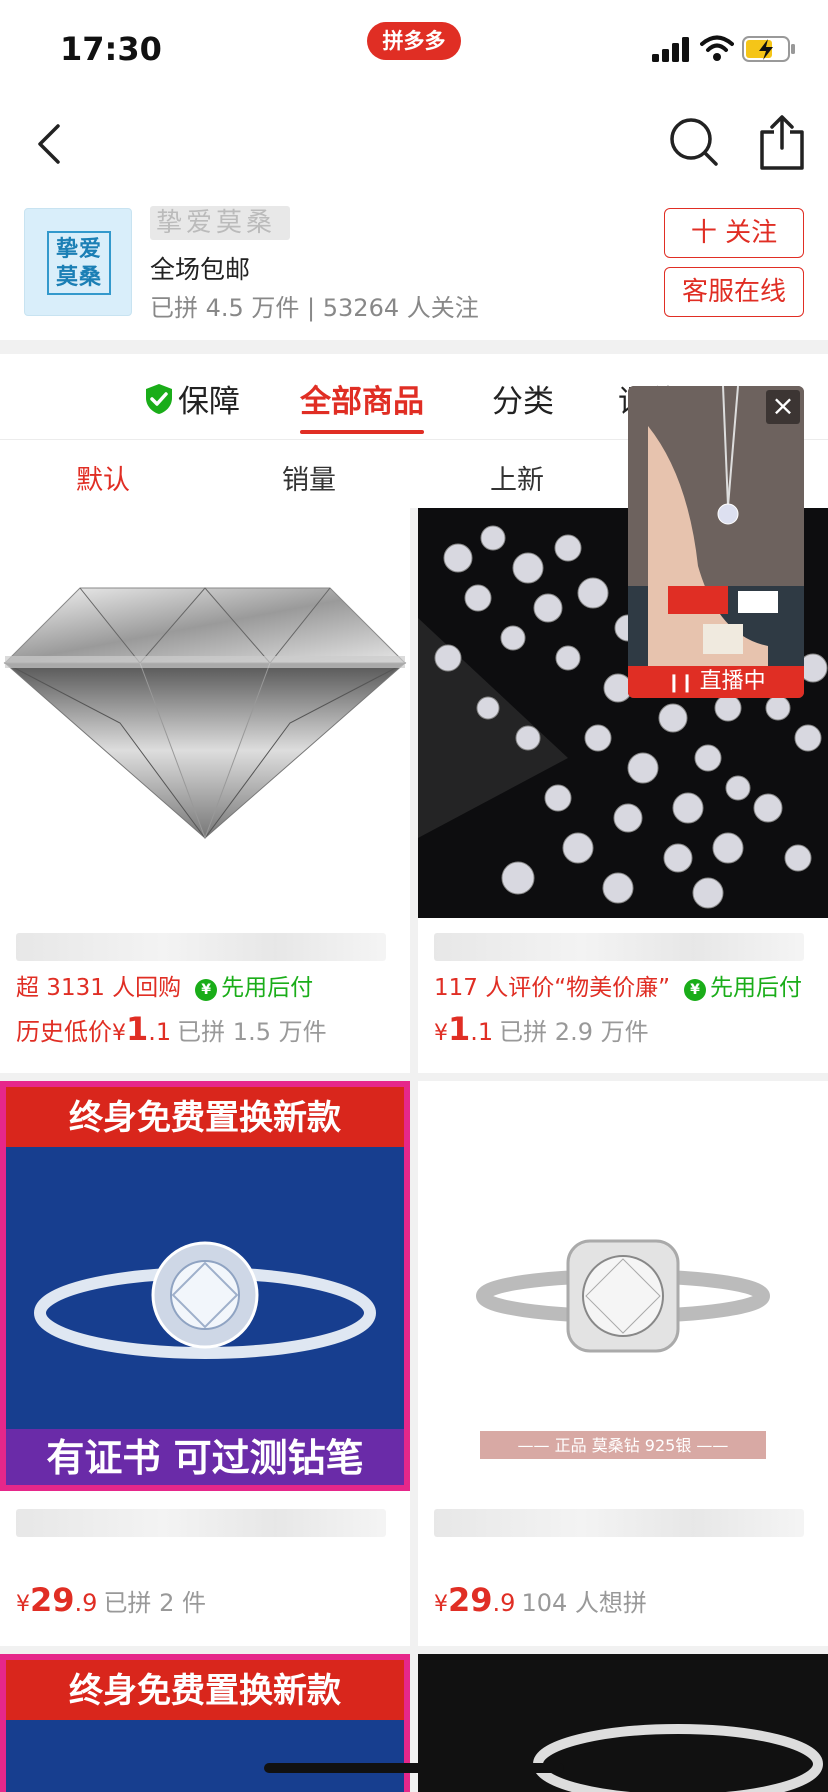 The height and width of the screenshot is (1792, 828). What do you see at coordinates (171, 1029) in the screenshot?
I see `product-price: 历史低价¥1.1 已拼 1.5 万件` at bounding box center [171, 1029].